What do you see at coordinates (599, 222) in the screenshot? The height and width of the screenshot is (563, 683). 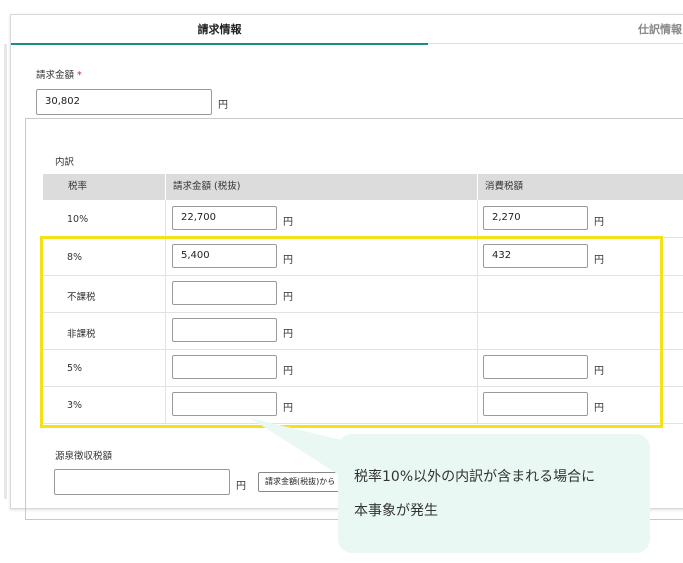 I see `tax-unit: 円` at bounding box center [599, 222].